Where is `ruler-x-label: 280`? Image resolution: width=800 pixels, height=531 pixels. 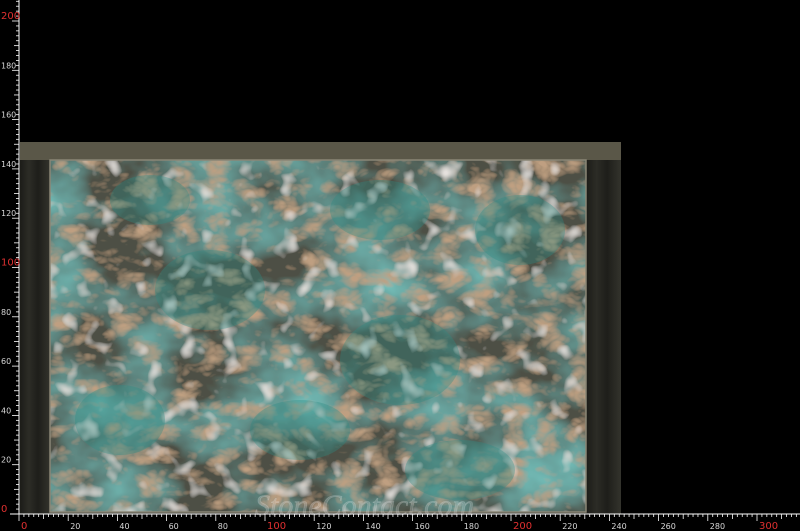 ruler-x-label: 280 is located at coordinates (717, 526).